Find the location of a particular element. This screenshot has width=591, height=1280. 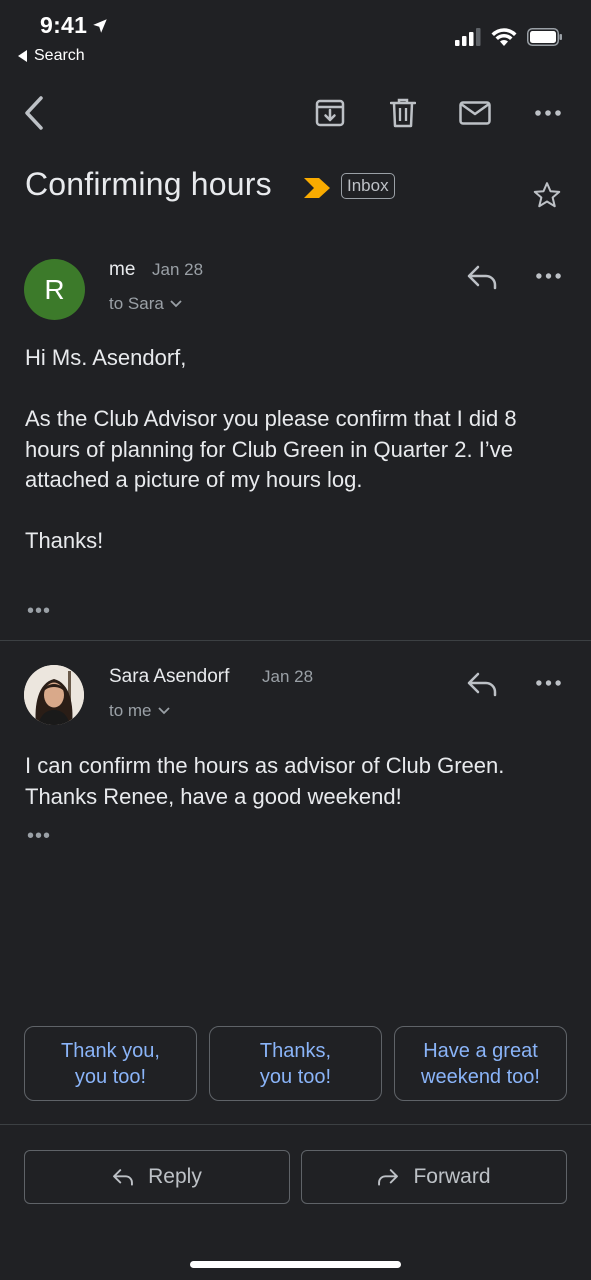

back-triangle-icon is located at coordinates (23, 56).